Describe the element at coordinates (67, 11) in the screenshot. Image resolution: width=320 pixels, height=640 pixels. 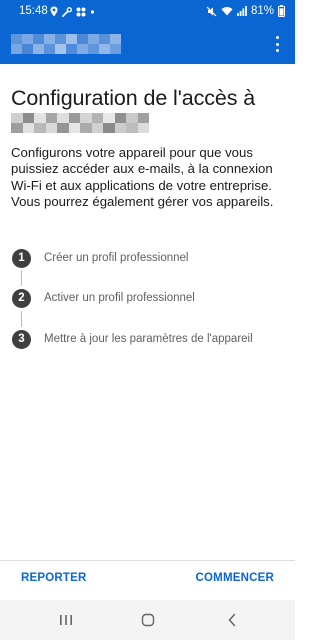
I see `tools-icon` at that location.